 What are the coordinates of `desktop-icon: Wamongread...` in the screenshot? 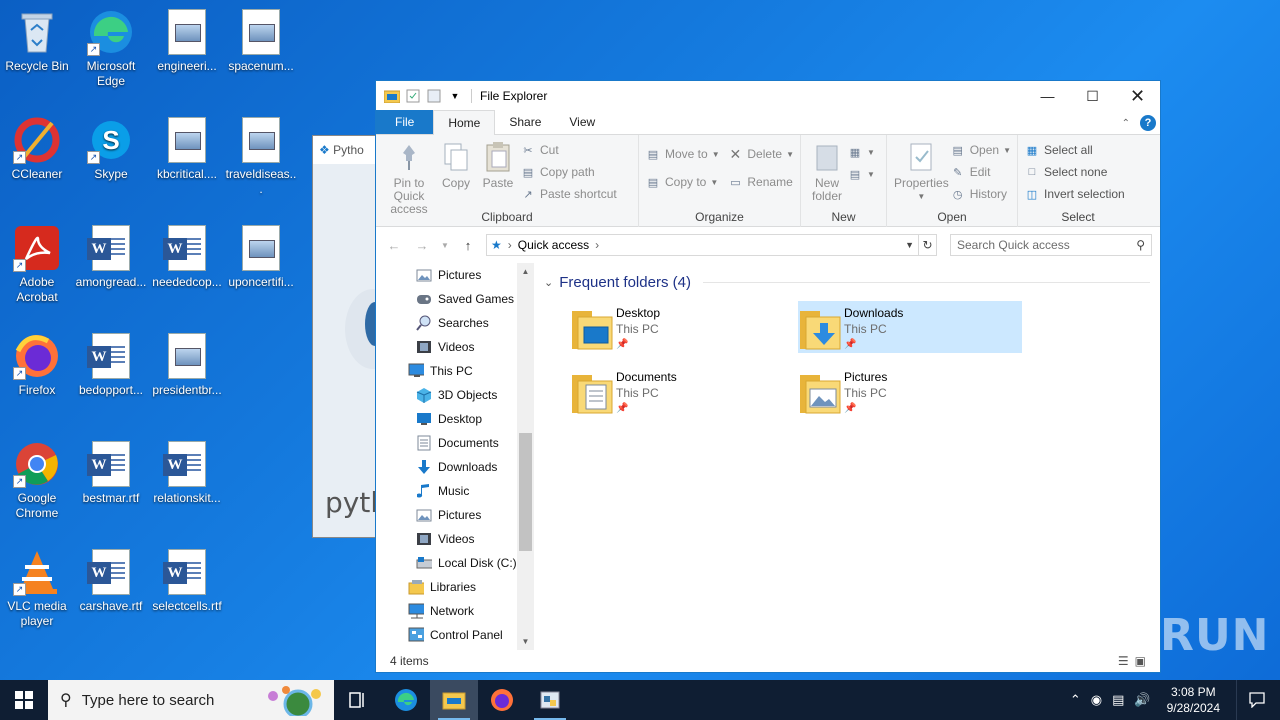 It's located at (111, 257).